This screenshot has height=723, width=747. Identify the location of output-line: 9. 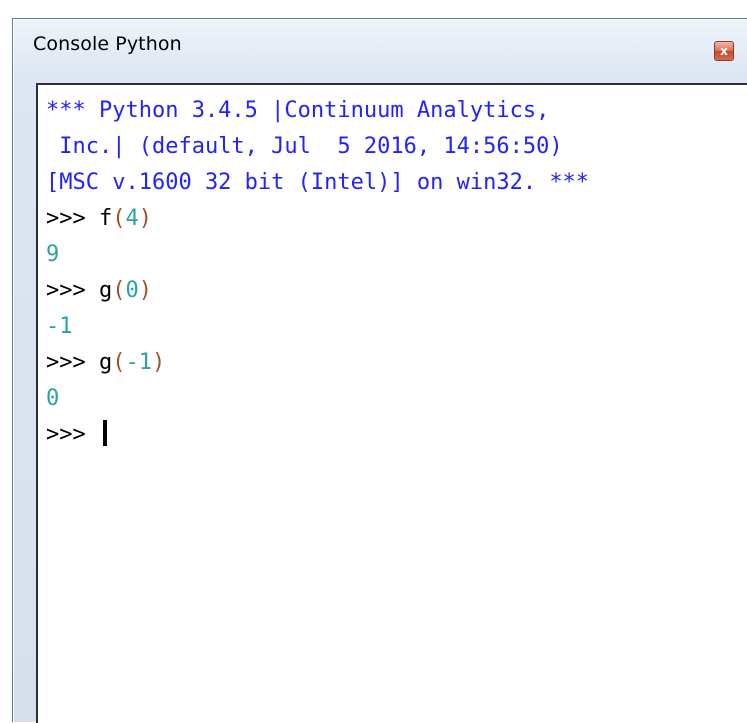
(53, 254).